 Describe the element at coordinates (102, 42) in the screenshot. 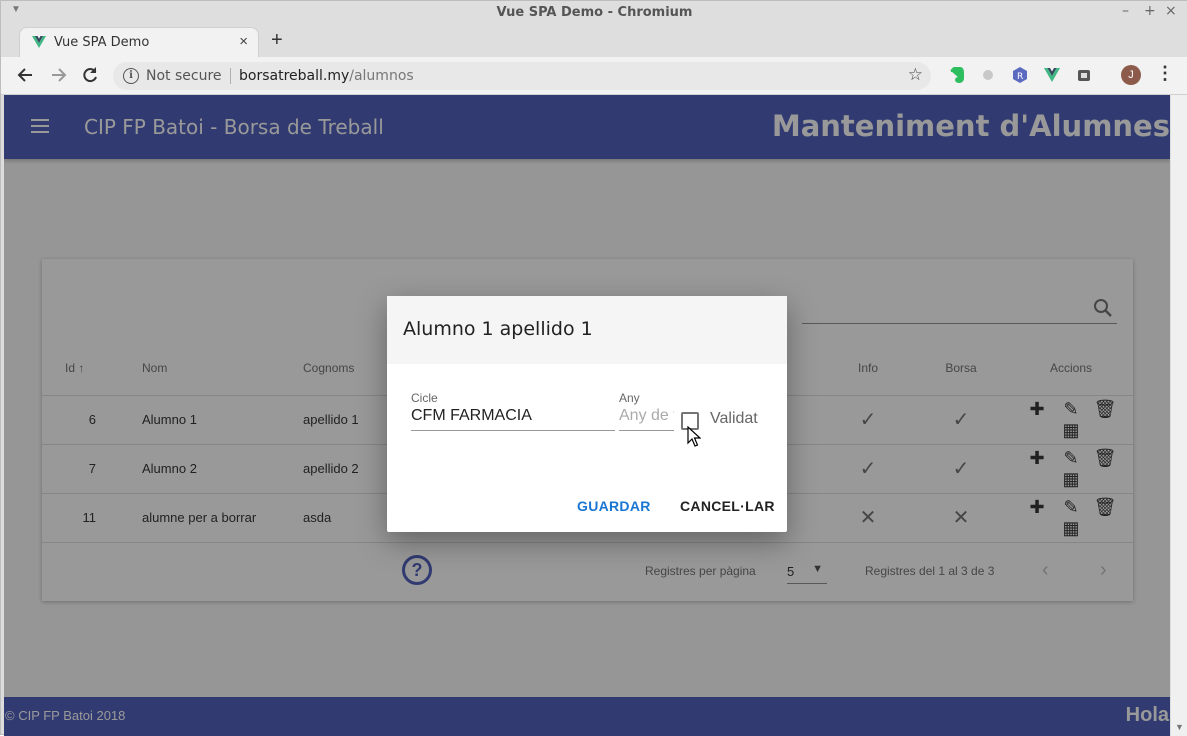

I see `tab-title: Vue SPA Demo` at that location.